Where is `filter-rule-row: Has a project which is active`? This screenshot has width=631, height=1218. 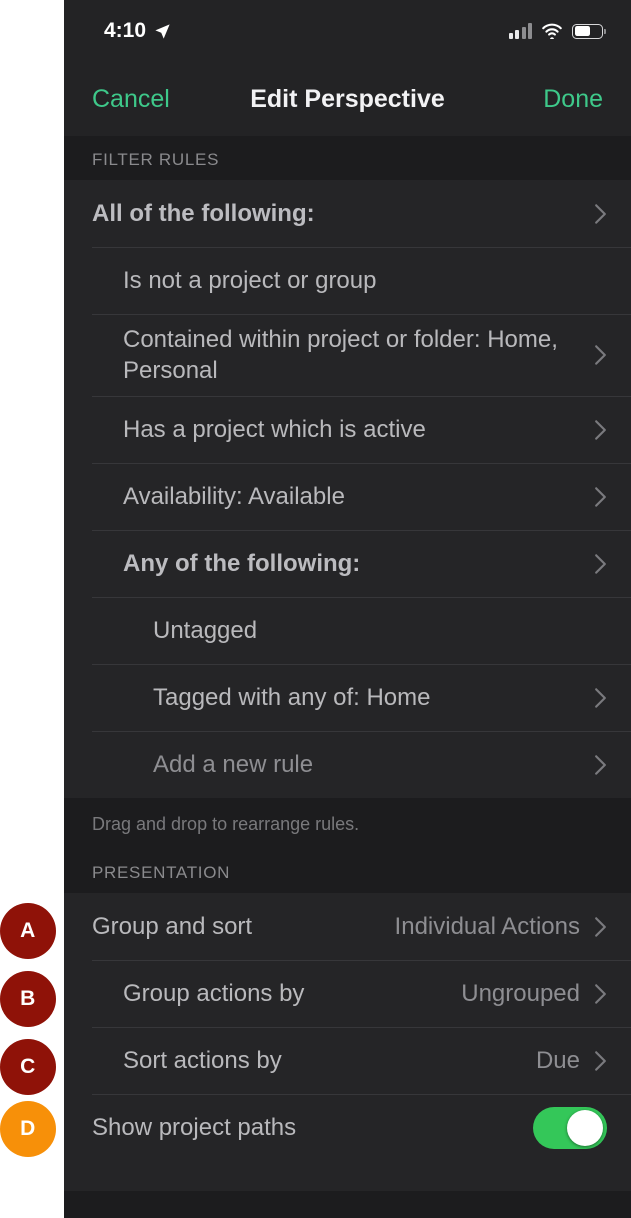
filter-rule-row: Has a project which is active is located at coordinates (347, 430).